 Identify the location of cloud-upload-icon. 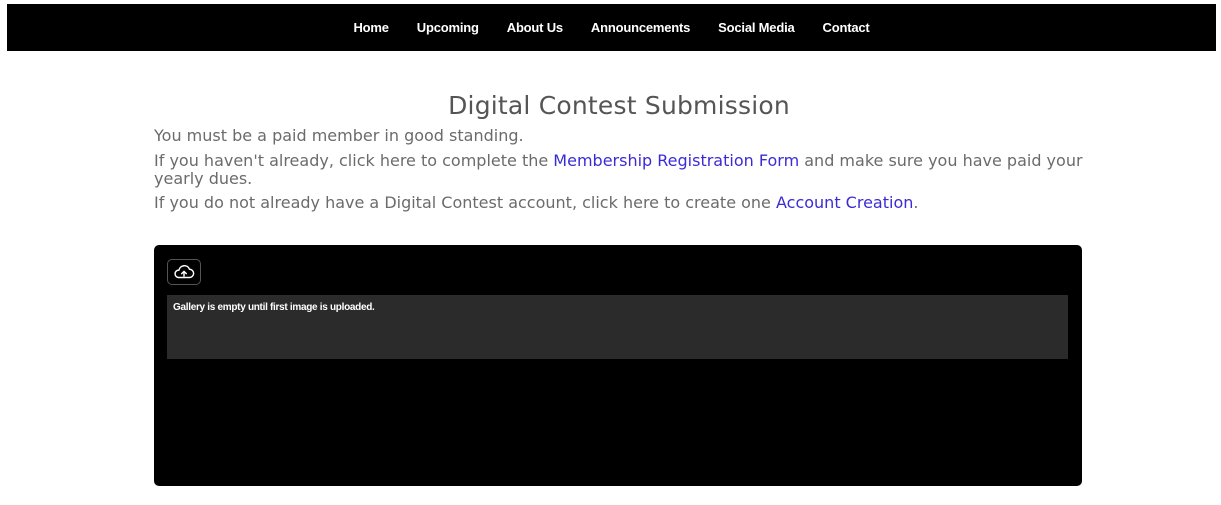
(184, 271).